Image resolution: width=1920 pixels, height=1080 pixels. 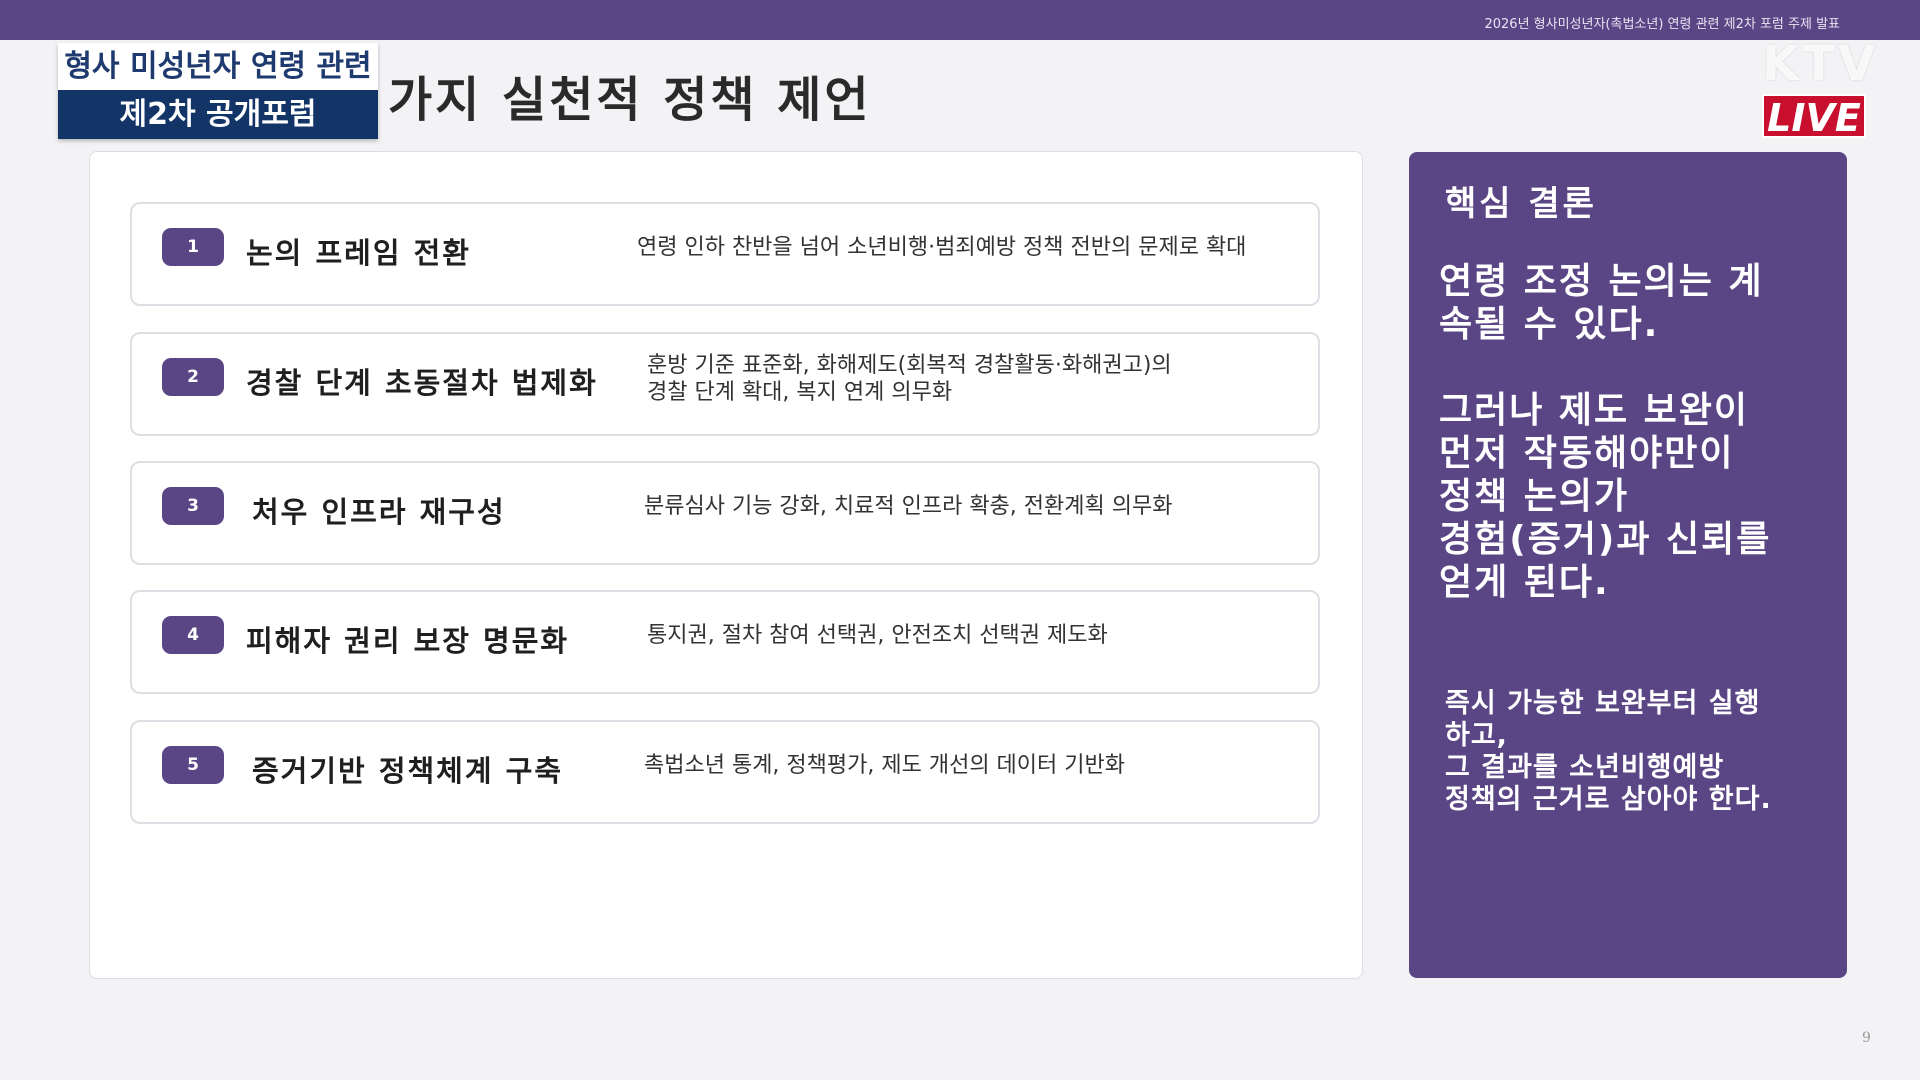 I want to click on item-description-line: 훈방 기준 표준화, 화해제도(회복적 경찰활동·화해권고)의, so click(x=909, y=365).